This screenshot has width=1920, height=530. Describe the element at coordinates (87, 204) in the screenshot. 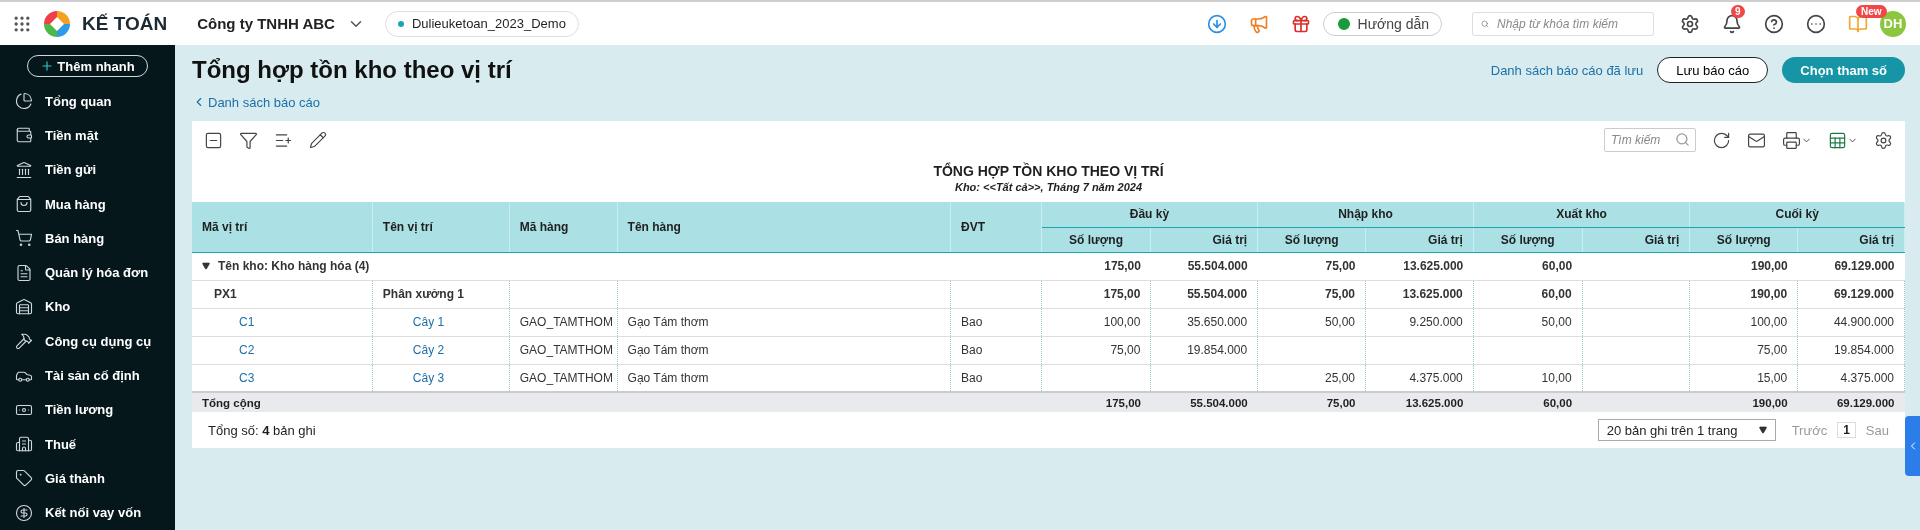

I see `sidebar-item: Mua hàng` at that location.